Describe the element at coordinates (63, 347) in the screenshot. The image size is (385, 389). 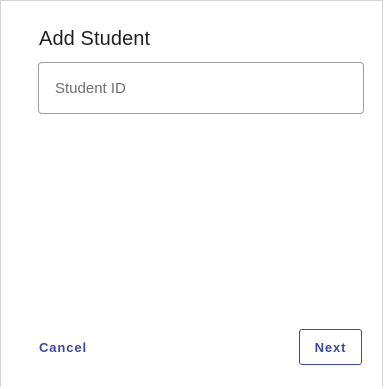
I see `cancel-button: Cancel` at that location.